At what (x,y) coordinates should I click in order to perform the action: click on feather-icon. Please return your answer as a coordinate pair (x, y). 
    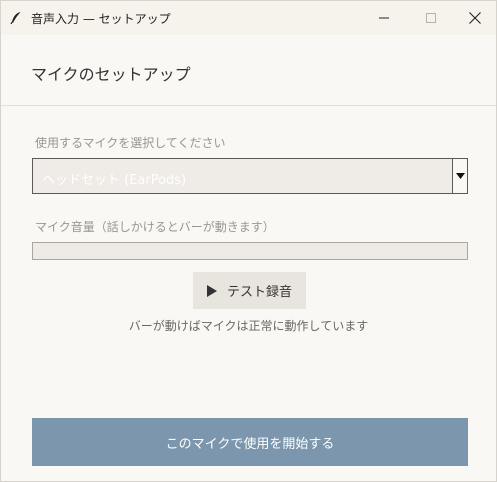
    Looking at the image, I should click on (15, 18).